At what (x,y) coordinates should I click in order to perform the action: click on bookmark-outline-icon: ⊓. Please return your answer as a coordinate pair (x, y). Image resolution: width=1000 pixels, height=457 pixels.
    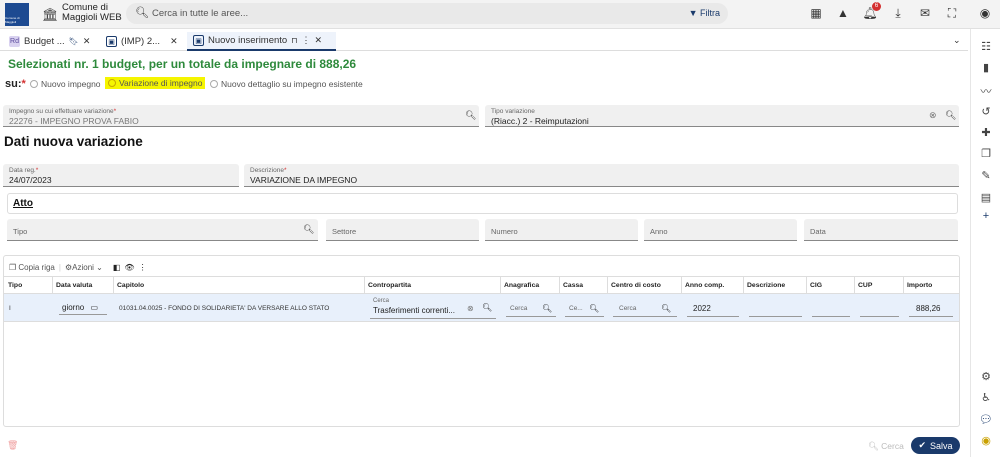
    Looking at the image, I should click on (294, 40).